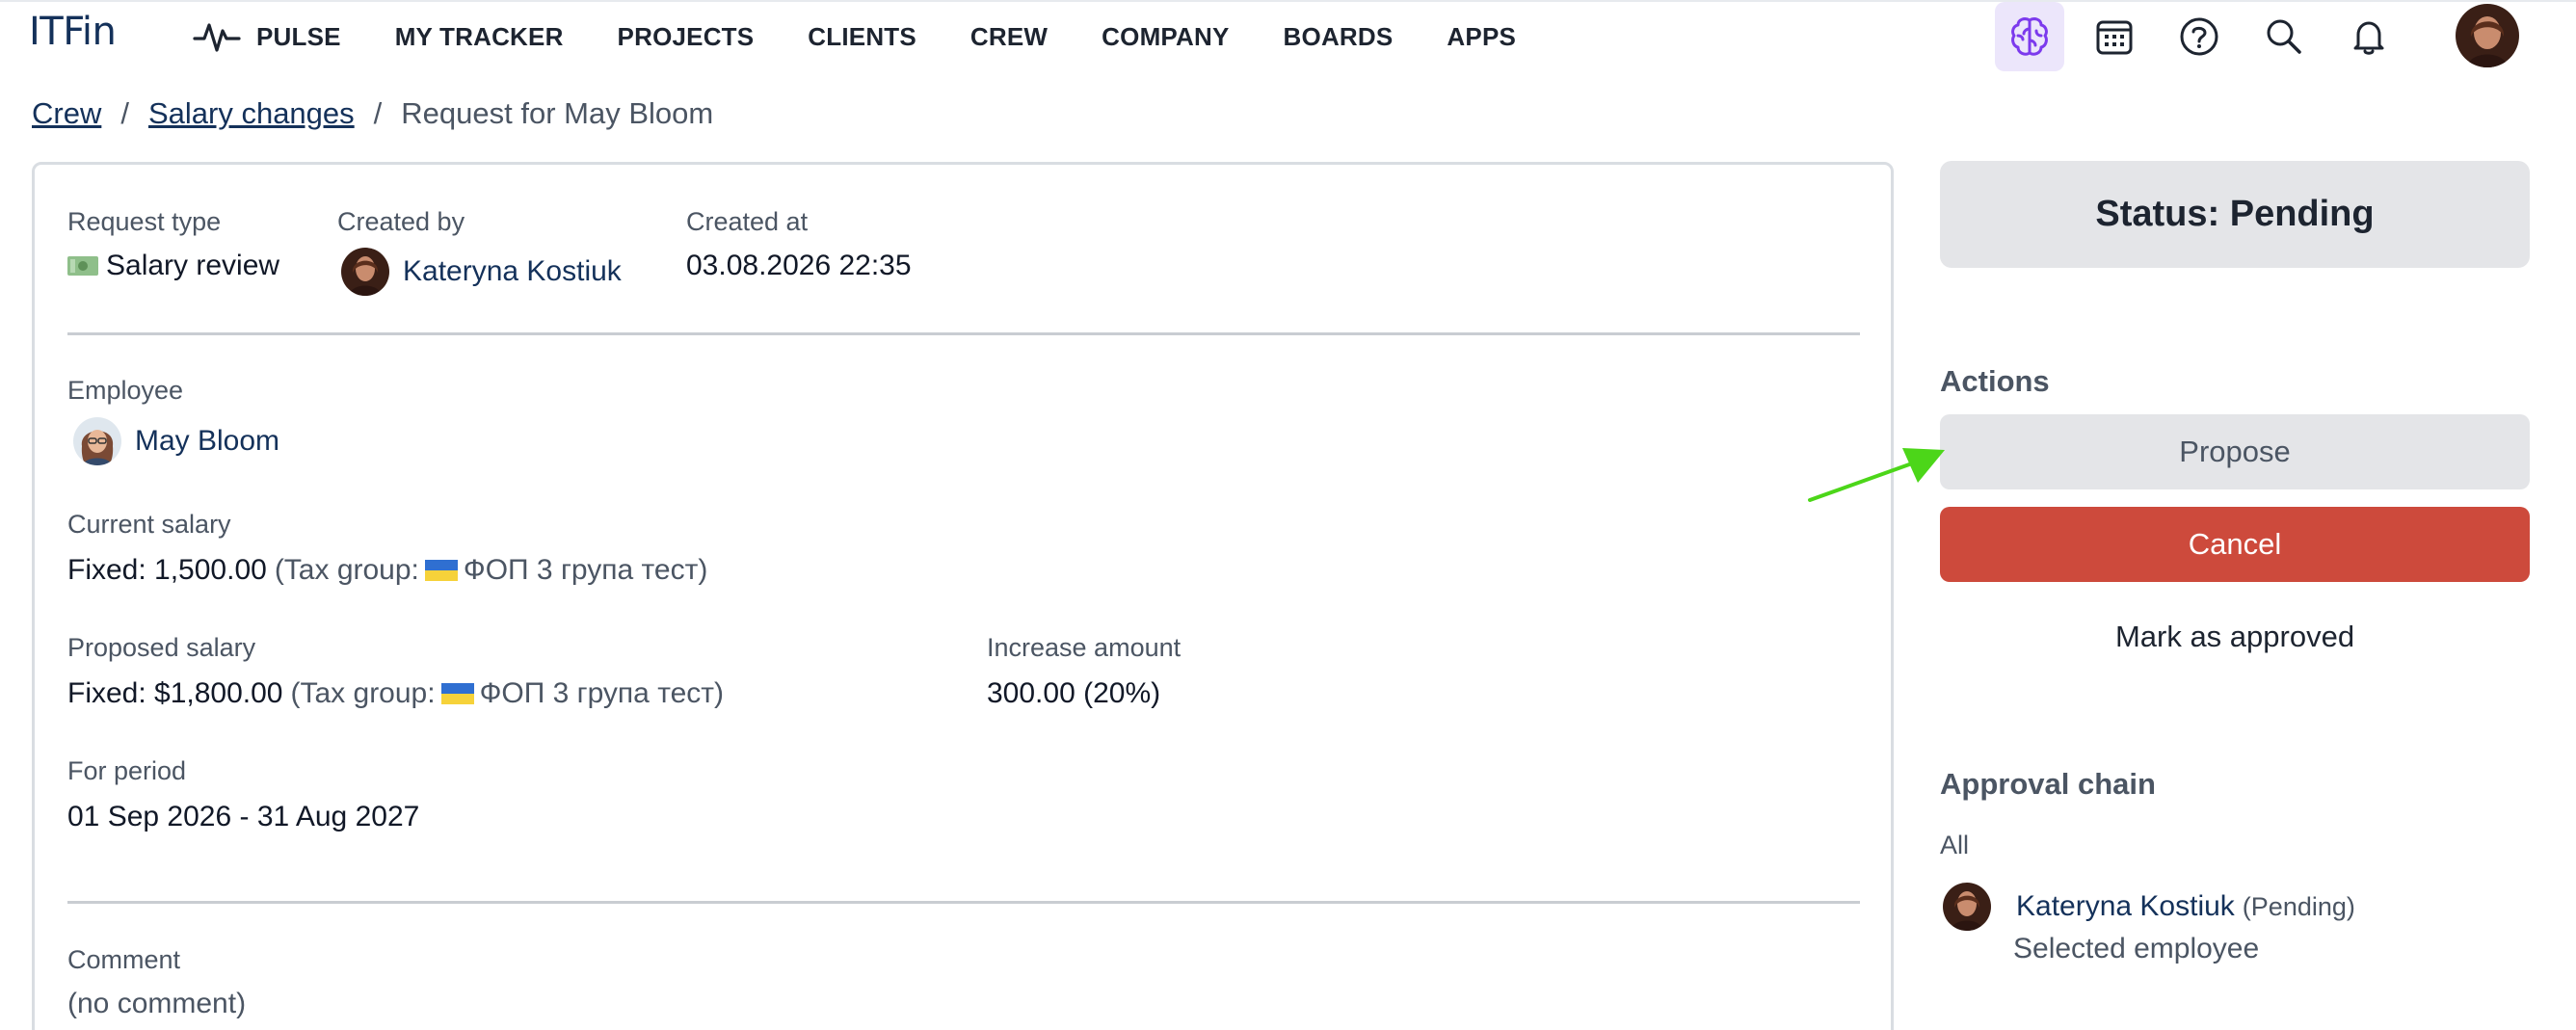  I want to click on brain-icon, so click(2030, 36).